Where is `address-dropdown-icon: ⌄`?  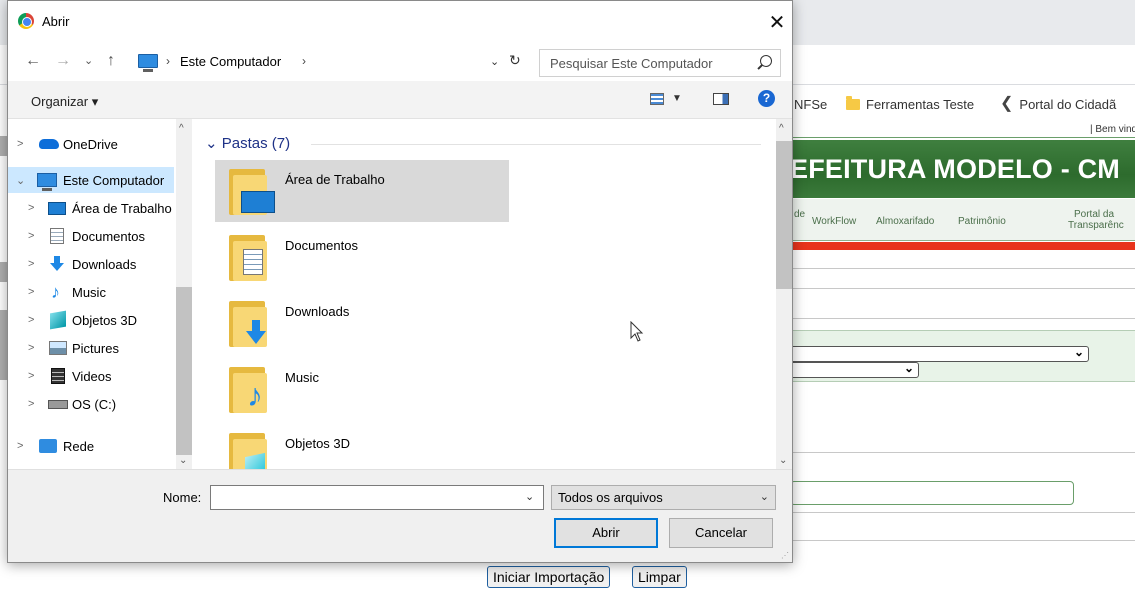
address-dropdown-icon: ⌄ is located at coordinates (494, 61).